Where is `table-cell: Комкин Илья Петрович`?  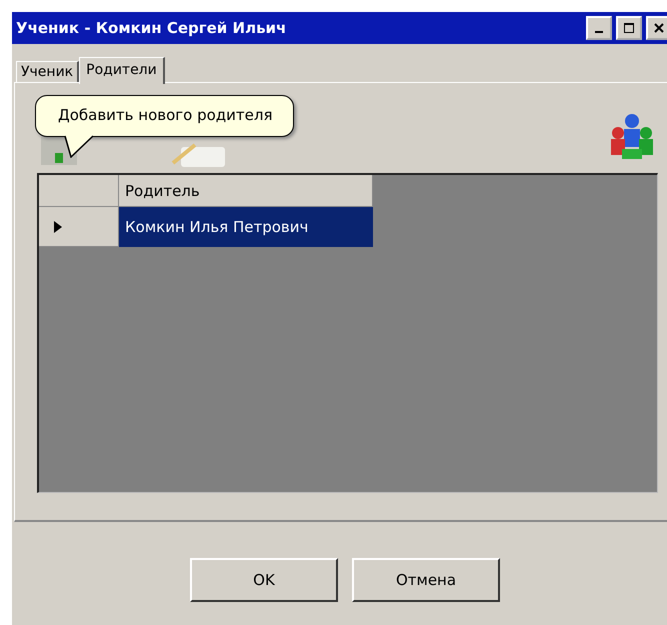
table-cell: Комкин Илья Петрович is located at coordinates (246, 227).